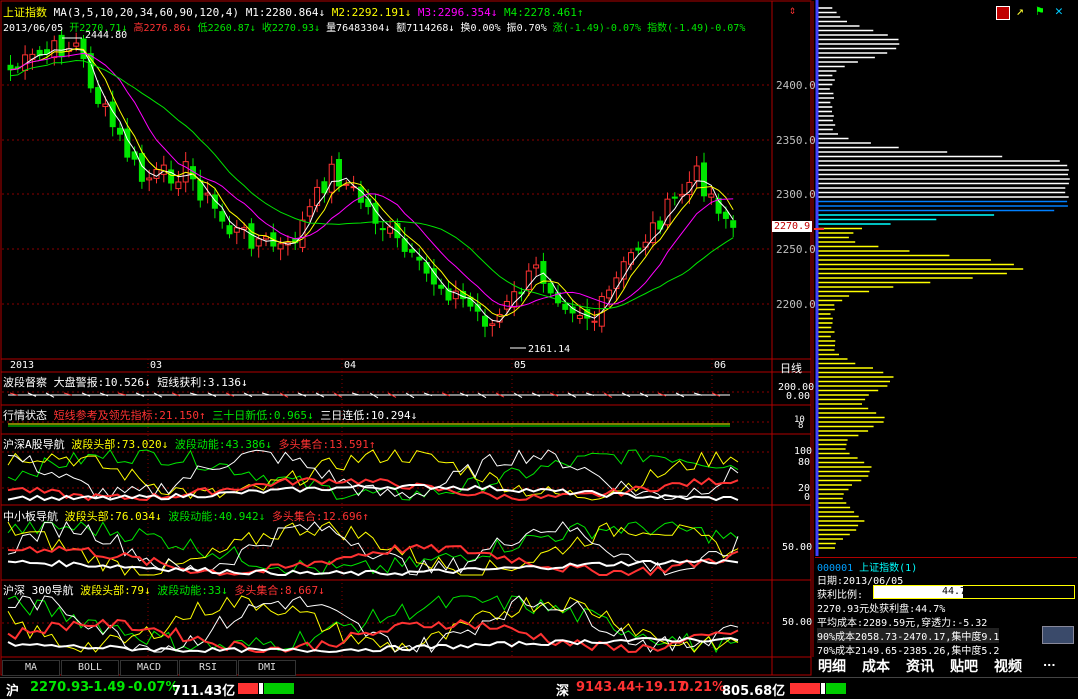 The height and width of the screenshot is (699, 1078). What do you see at coordinates (1008, 665) in the screenshot?
I see `tab-video: 视频` at bounding box center [1008, 665].